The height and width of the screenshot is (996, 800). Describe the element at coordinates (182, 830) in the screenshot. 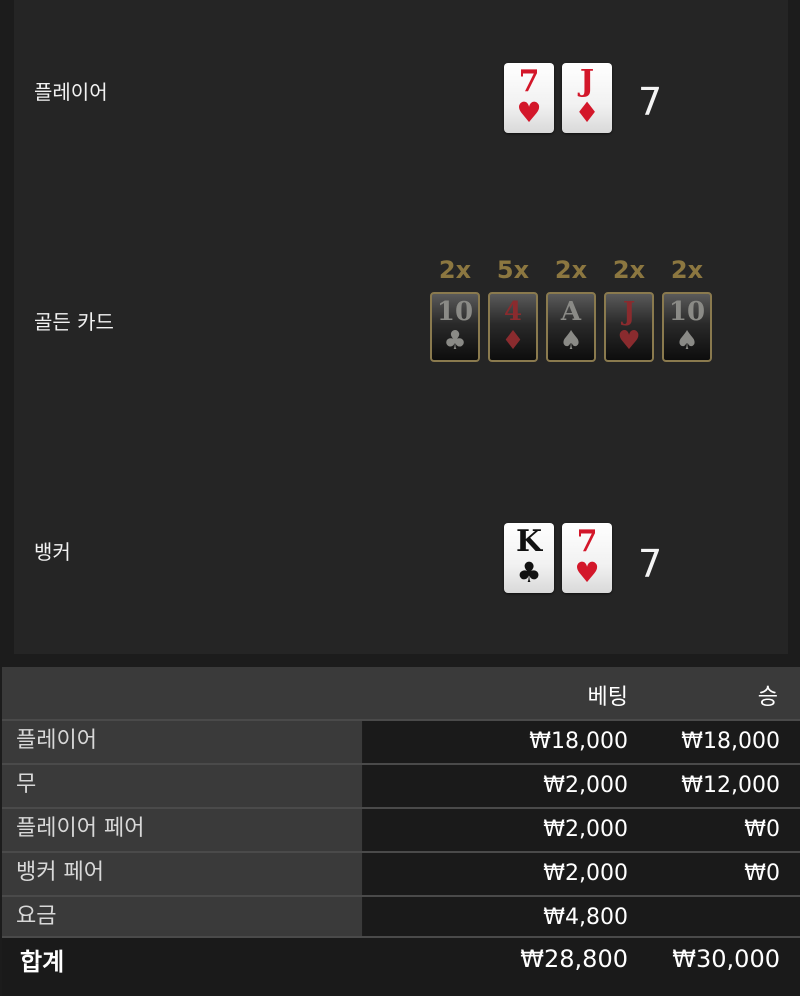

I see `row-label: 플레이어 페어` at that location.